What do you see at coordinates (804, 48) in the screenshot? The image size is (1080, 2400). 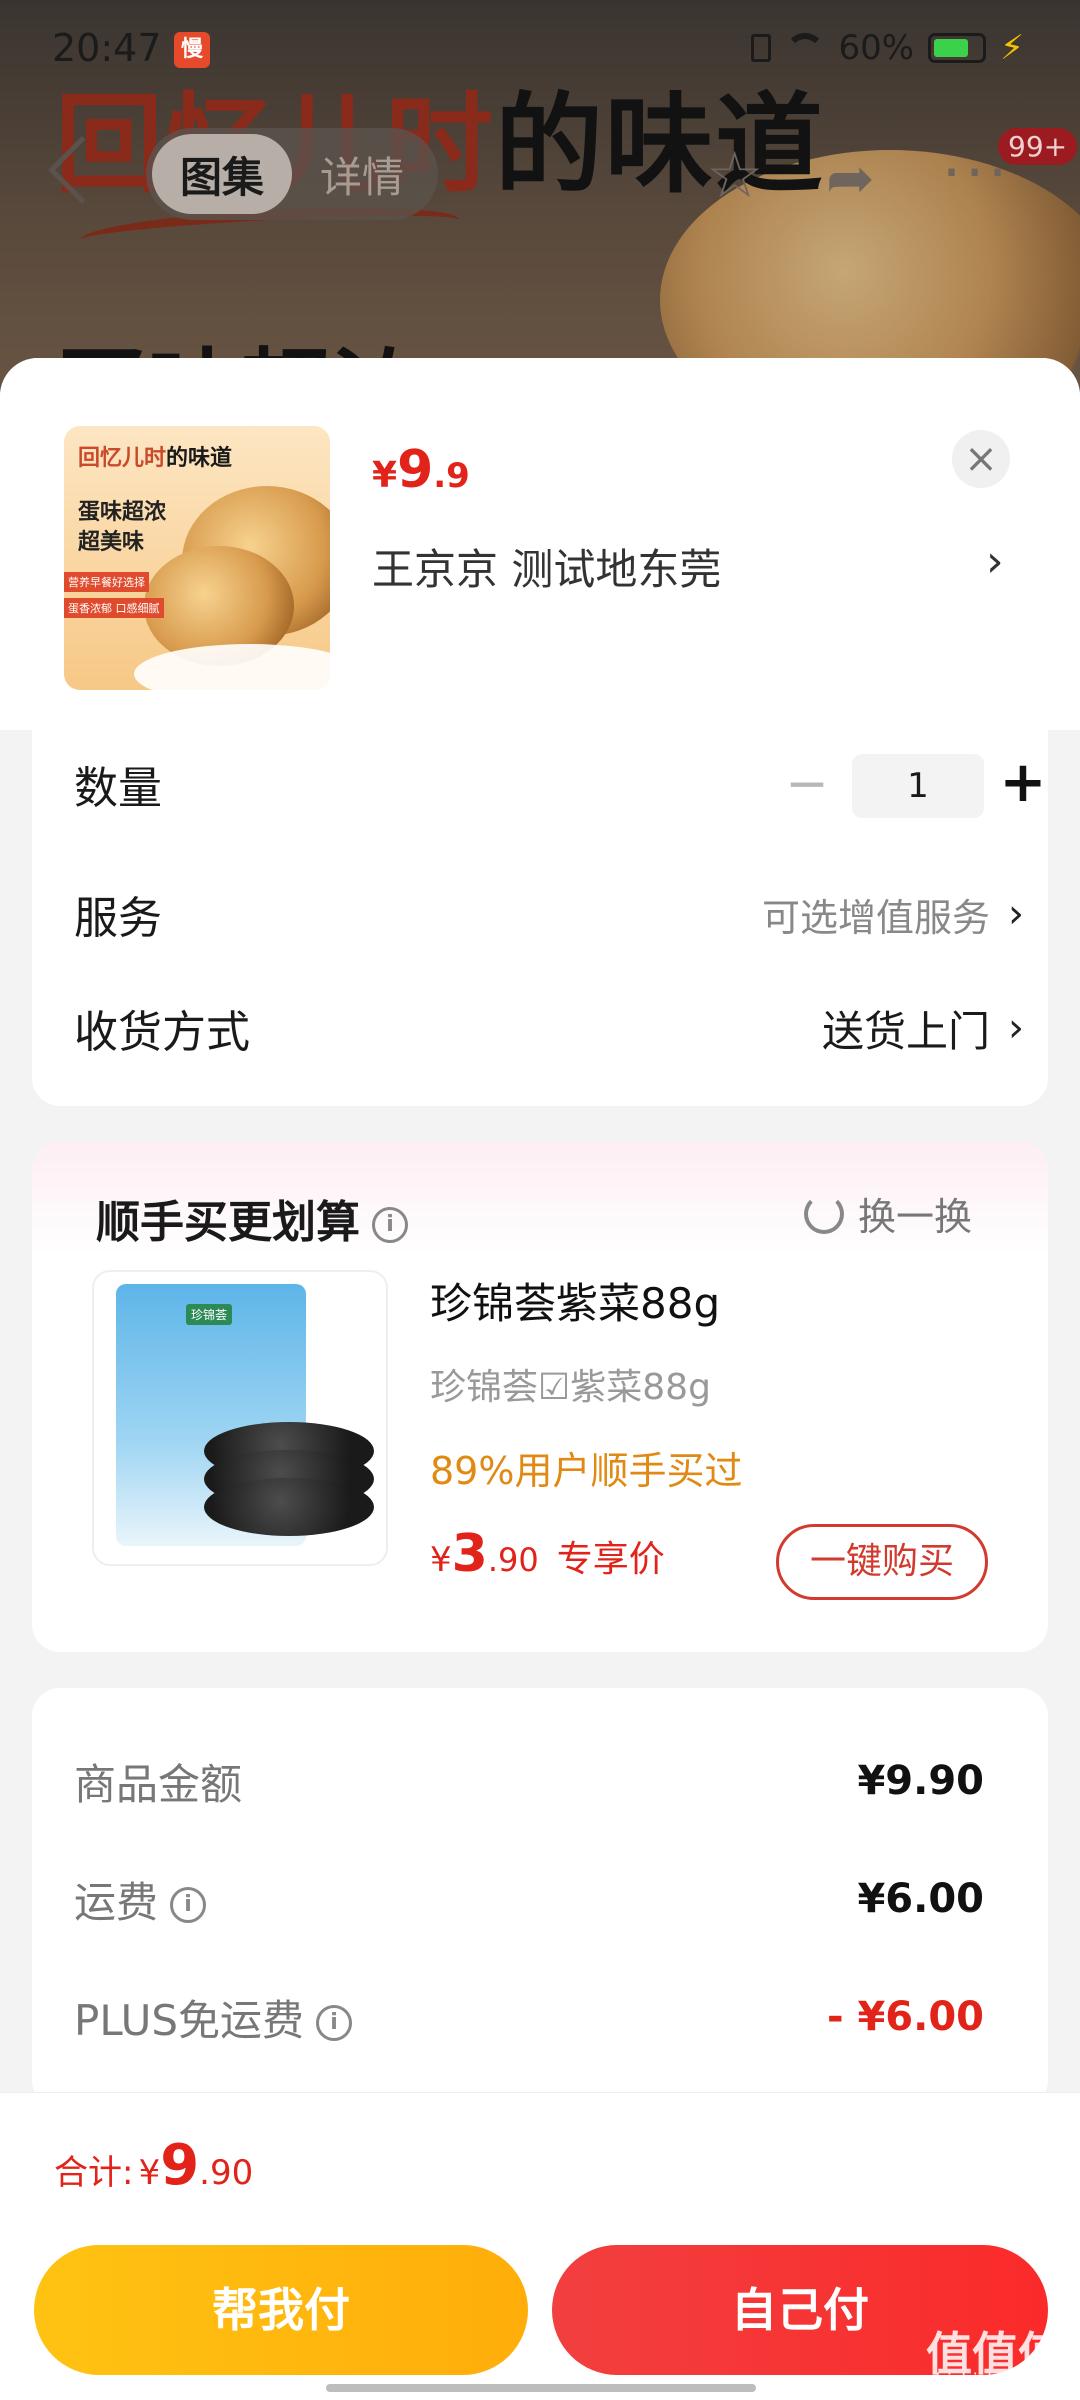 I see `wifi-icon` at bounding box center [804, 48].